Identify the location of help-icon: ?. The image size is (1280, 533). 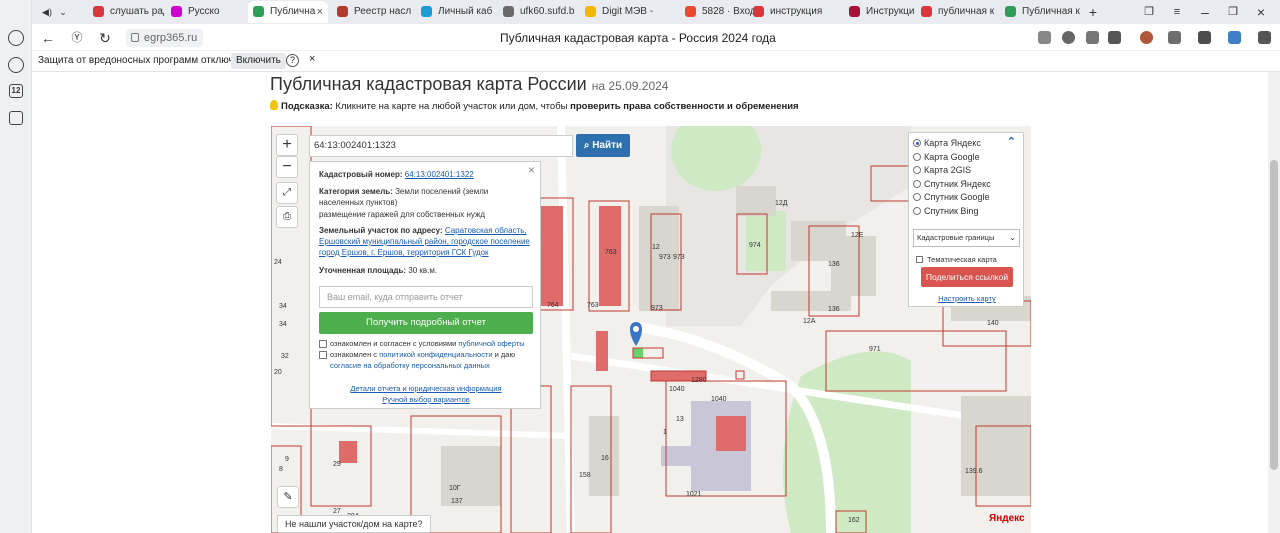
(292, 60).